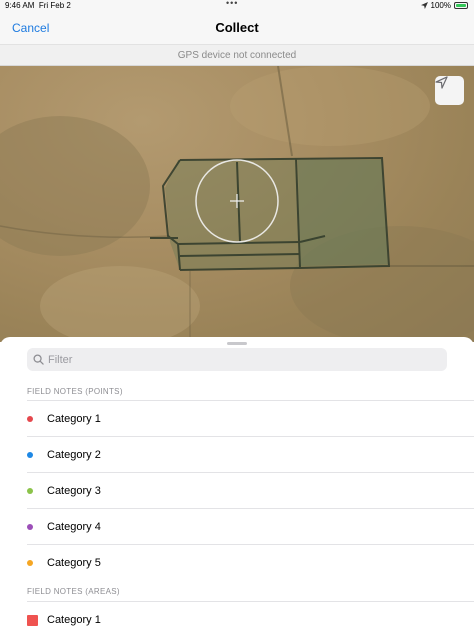 Image resolution: width=474 pixels, height=632 pixels. Describe the element at coordinates (232, 4) in the screenshot. I see `multitasking-dots-icon: •••` at that location.